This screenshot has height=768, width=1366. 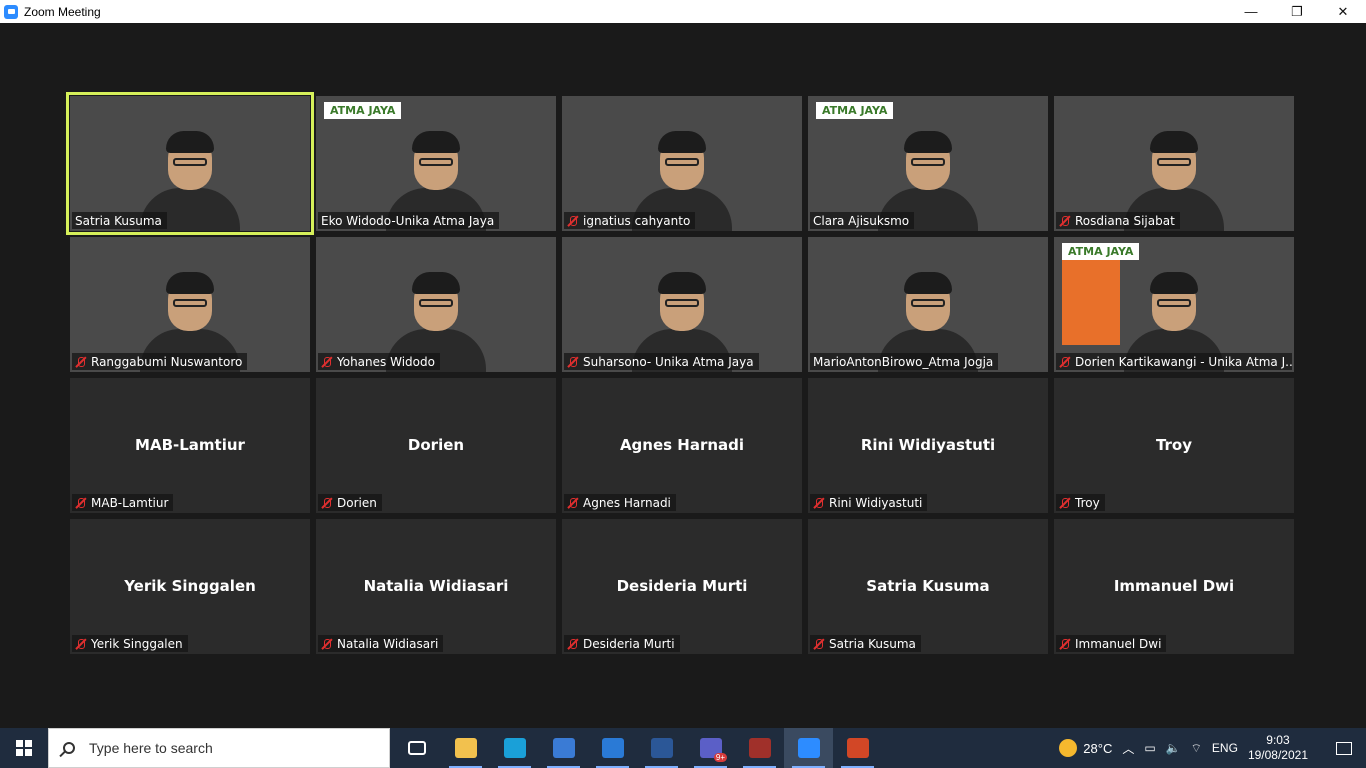 What do you see at coordinates (1343, 11) in the screenshot?
I see `close-button: ✕` at bounding box center [1343, 11].